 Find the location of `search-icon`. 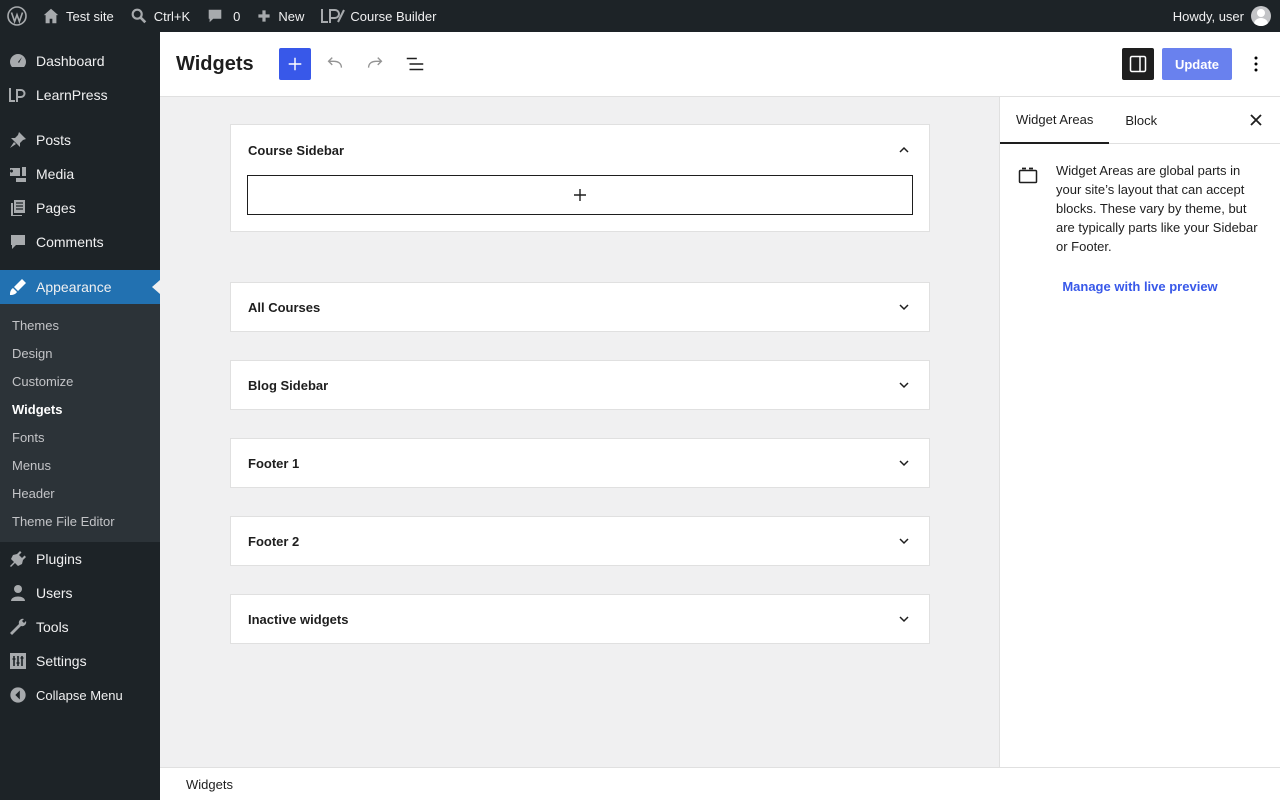

search-icon is located at coordinates (138, 16).